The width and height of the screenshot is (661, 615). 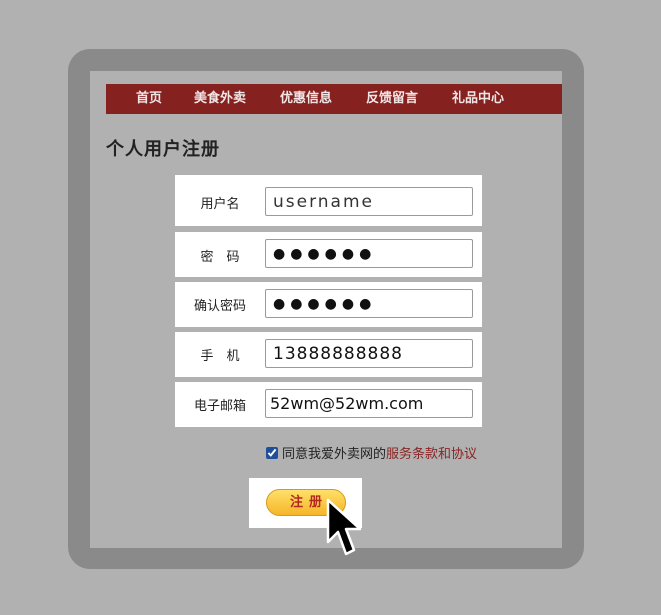 I want to click on nav-item-promotions: 优惠信息, so click(x=306, y=99).